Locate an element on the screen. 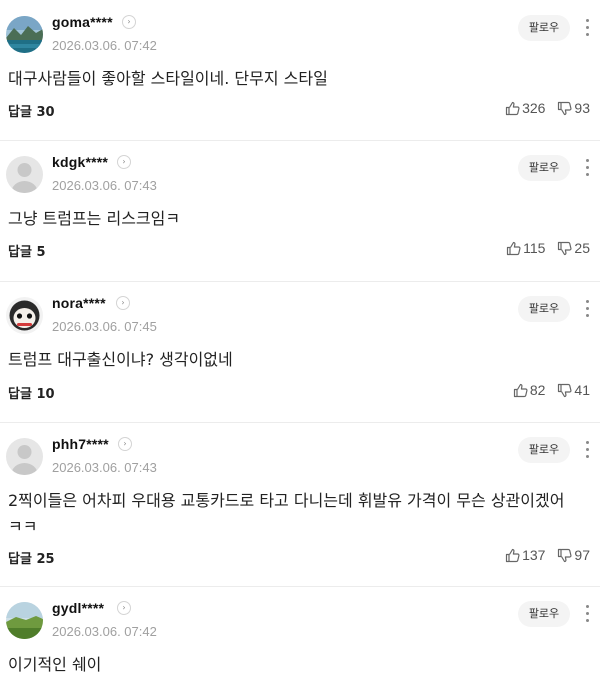 This screenshot has width=600, height=680. vote-group: 115 25 is located at coordinates (548, 248).